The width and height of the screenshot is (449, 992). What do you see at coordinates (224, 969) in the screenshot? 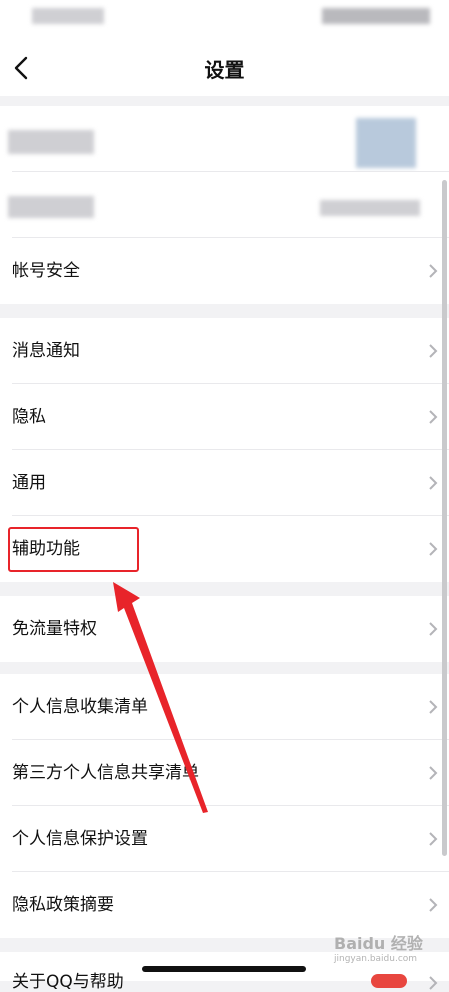
I see `home-indicator` at bounding box center [224, 969].